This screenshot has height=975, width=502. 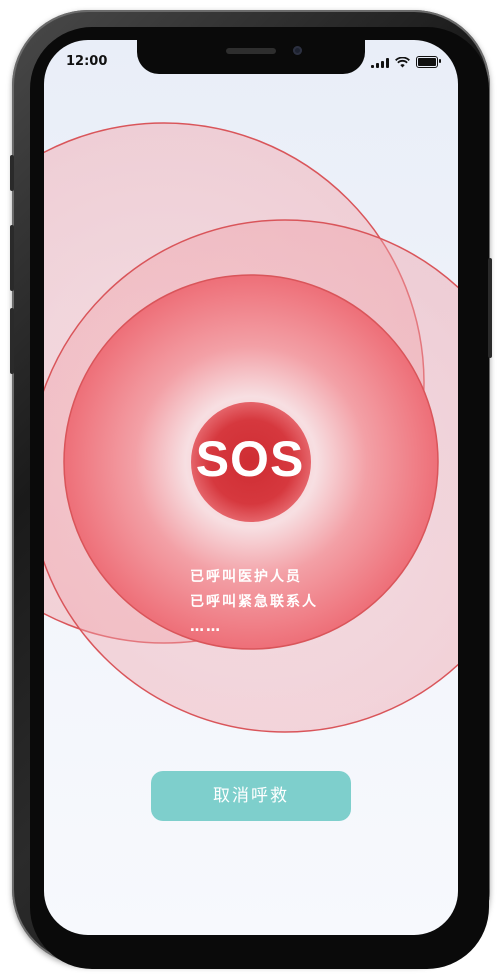 I want to click on front-camera, so click(x=297, y=50).